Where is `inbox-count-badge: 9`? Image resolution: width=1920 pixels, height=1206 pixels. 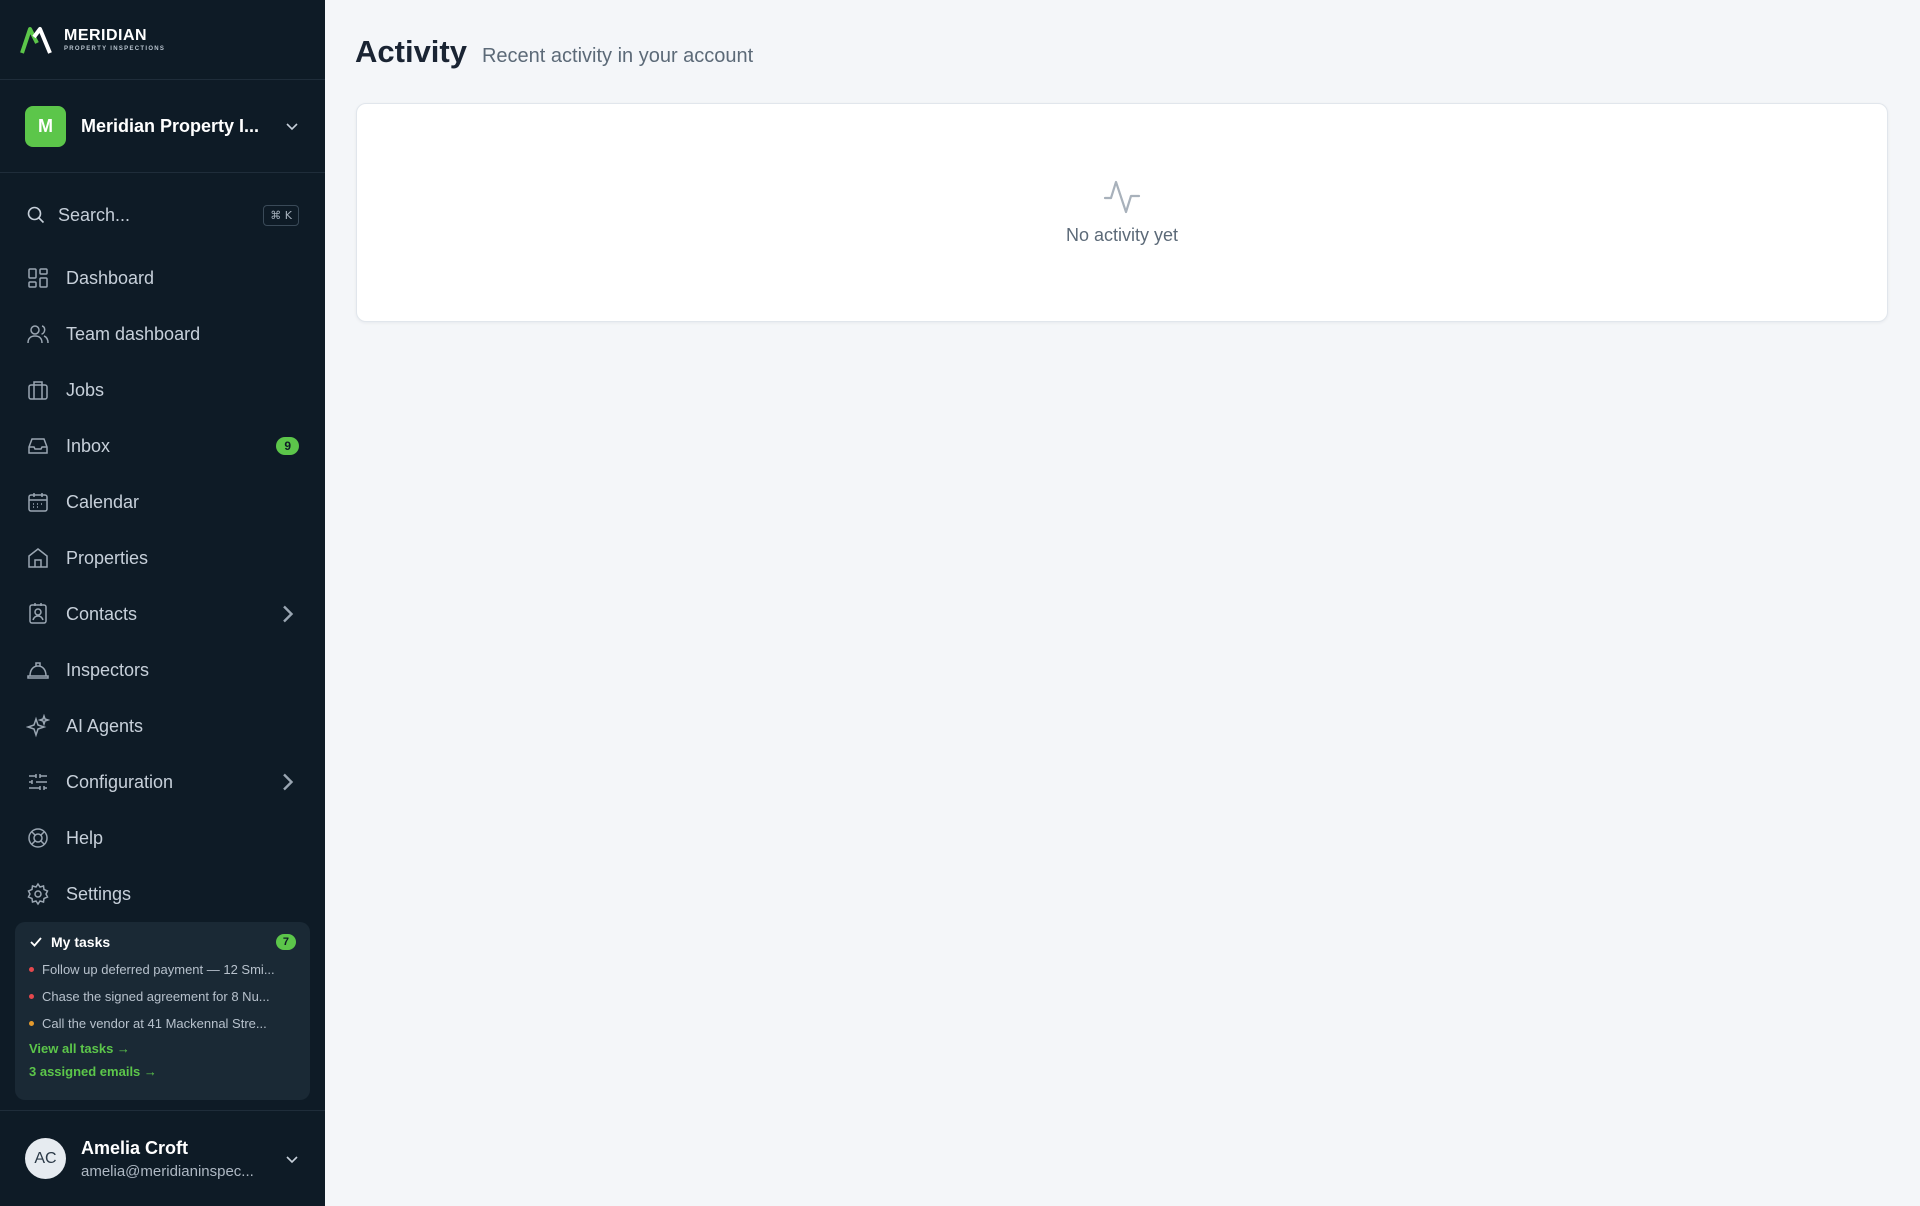
inbox-count-badge: 9 is located at coordinates (287, 446).